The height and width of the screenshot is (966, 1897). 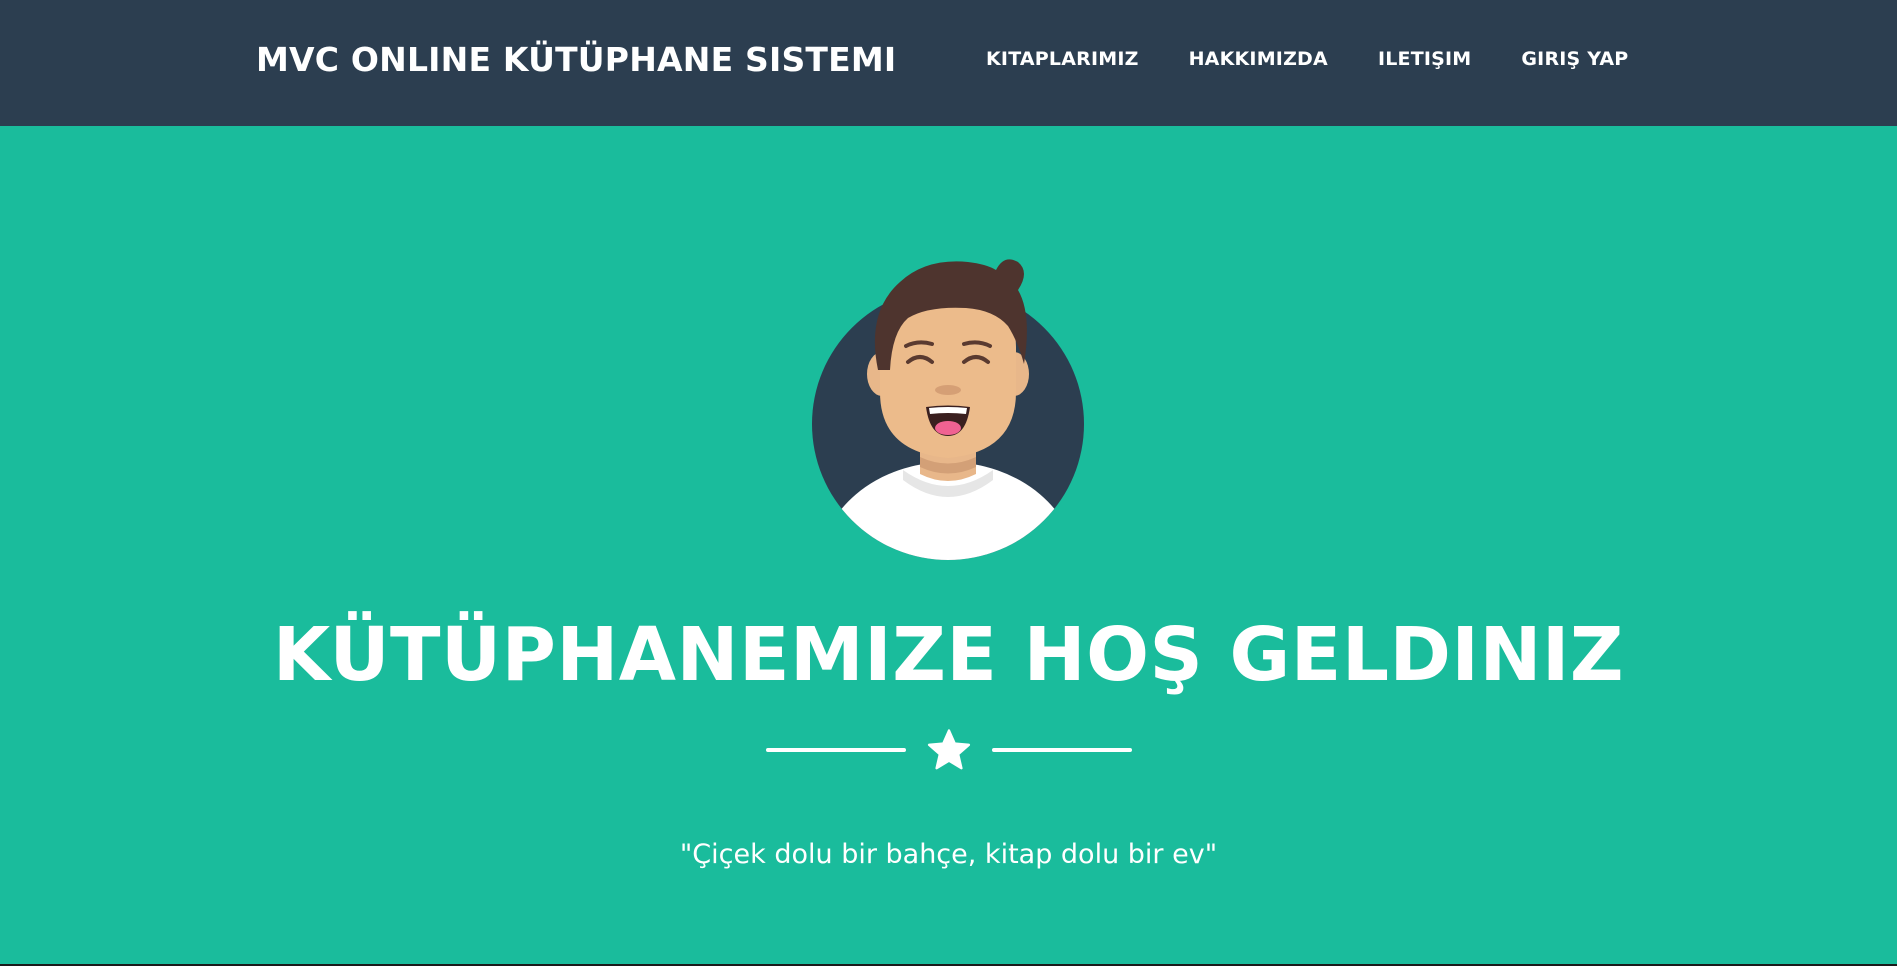 I want to click on divider-line-left, so click(x=836, y=750).